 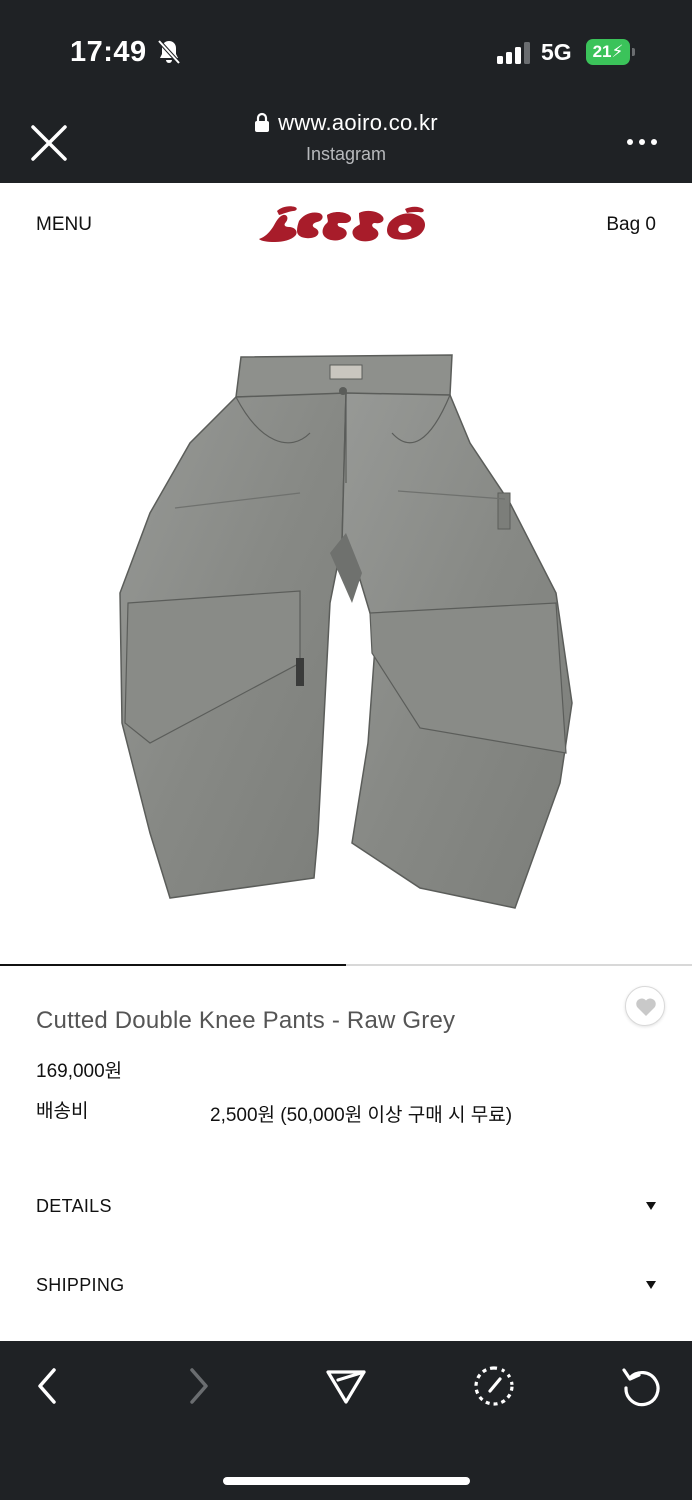 I want to click on wishlist-button, so click(x=645, y=1006).